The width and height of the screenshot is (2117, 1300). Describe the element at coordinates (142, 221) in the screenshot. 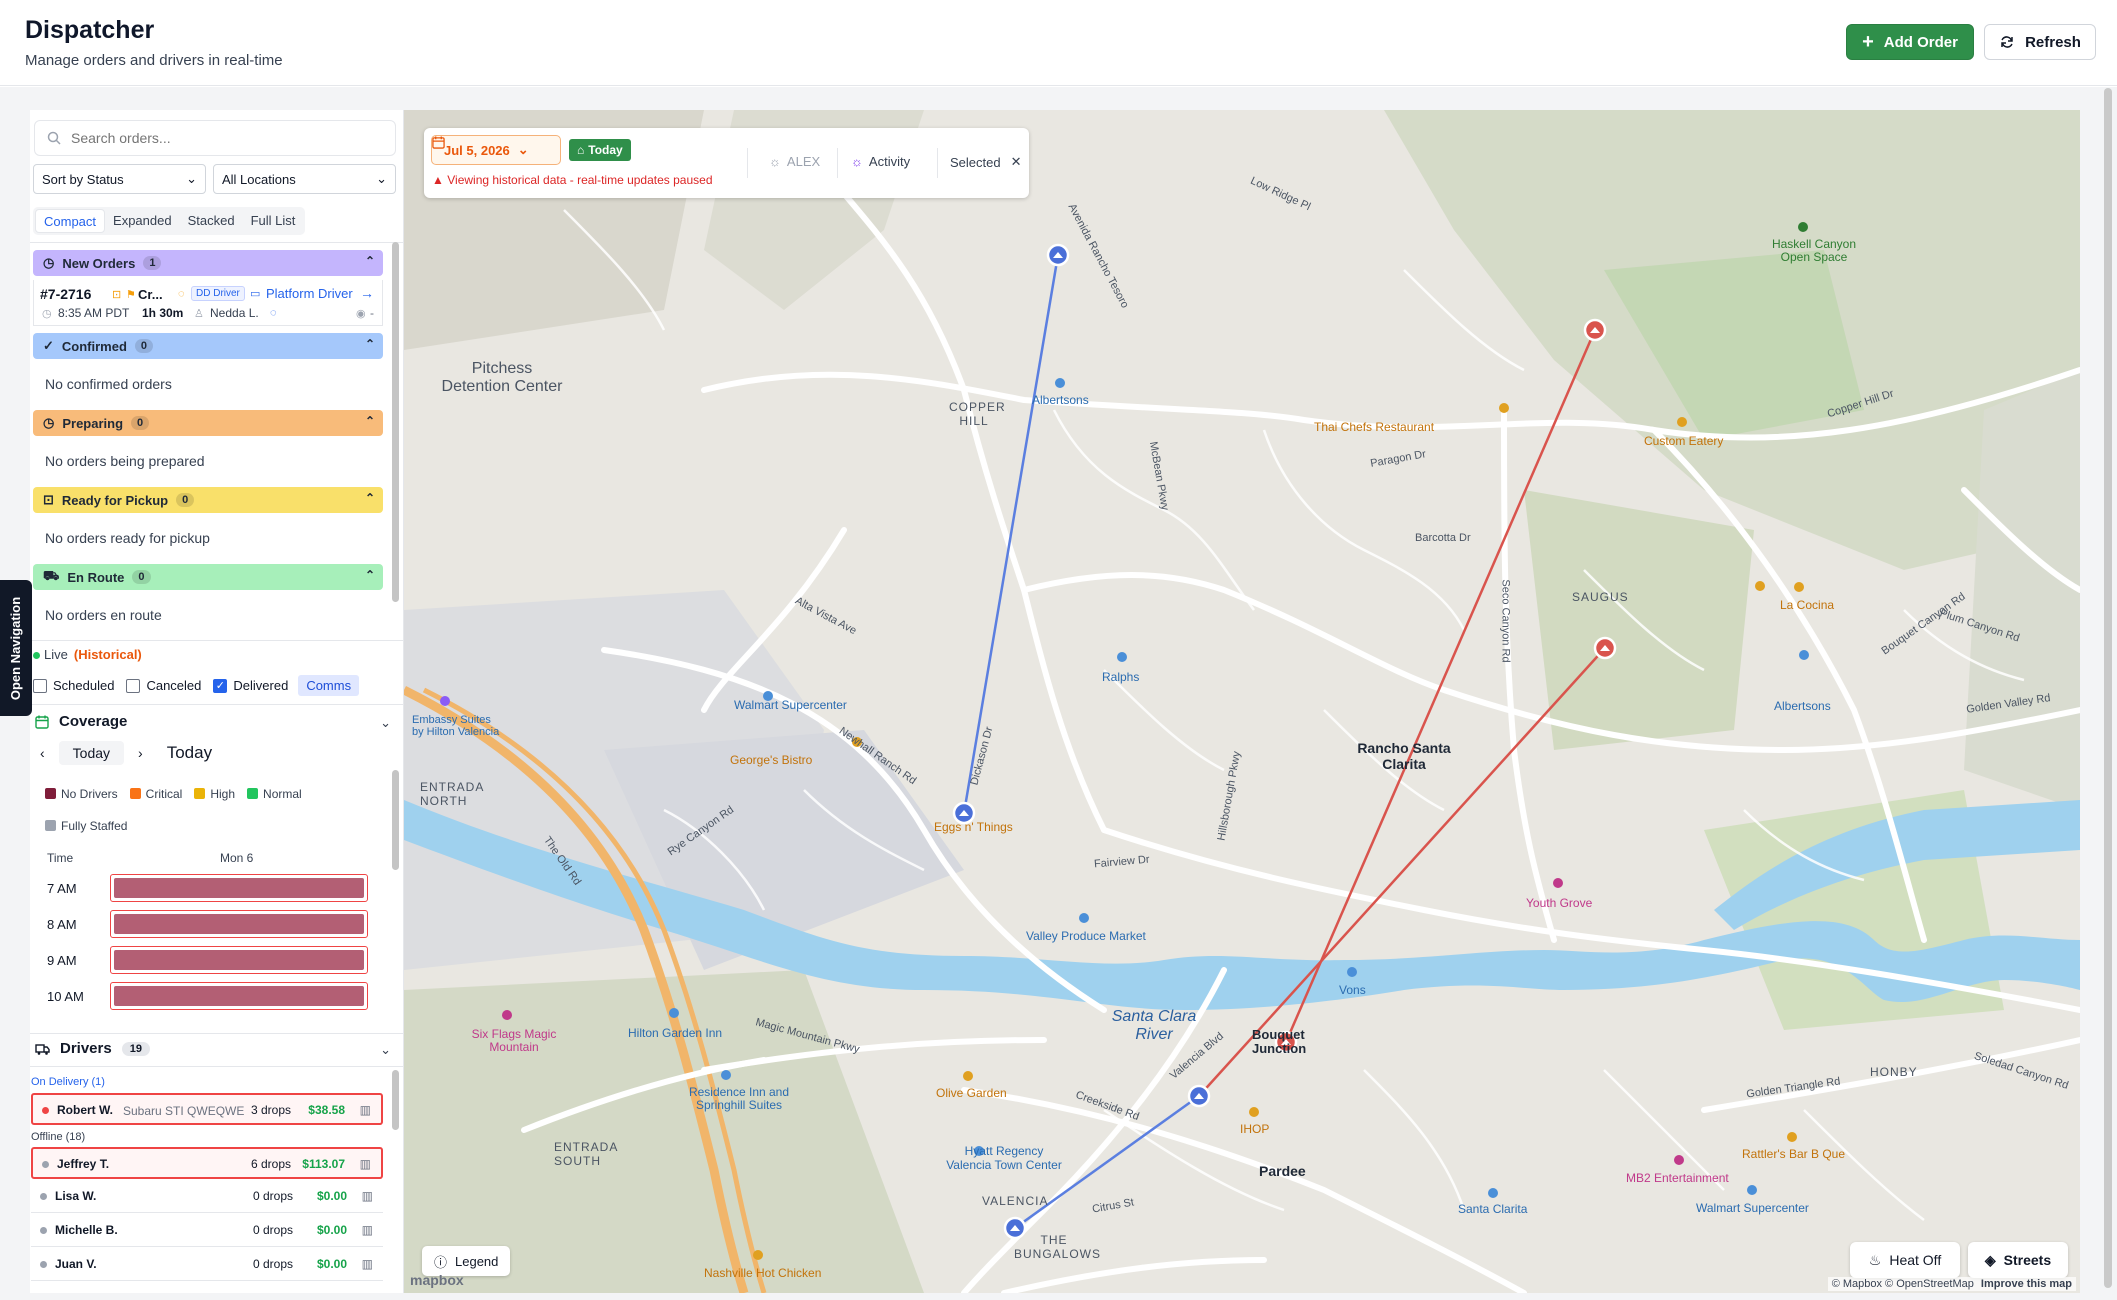

I see `tab-expanded: Expanded` at that location.